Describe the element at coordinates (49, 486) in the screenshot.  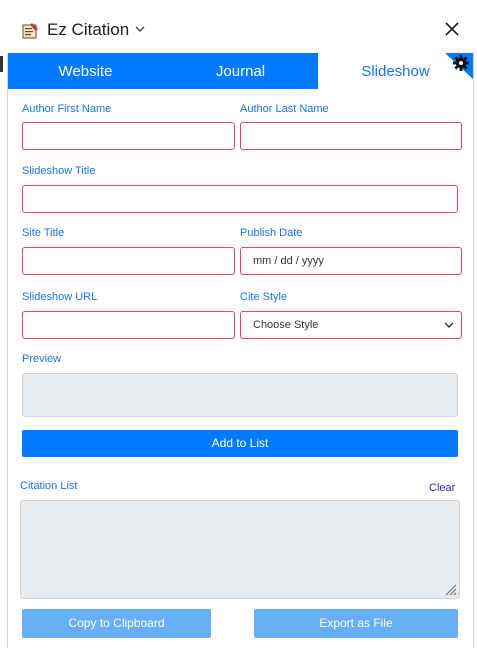
I see `citation-list-label: Citation List` at that location.